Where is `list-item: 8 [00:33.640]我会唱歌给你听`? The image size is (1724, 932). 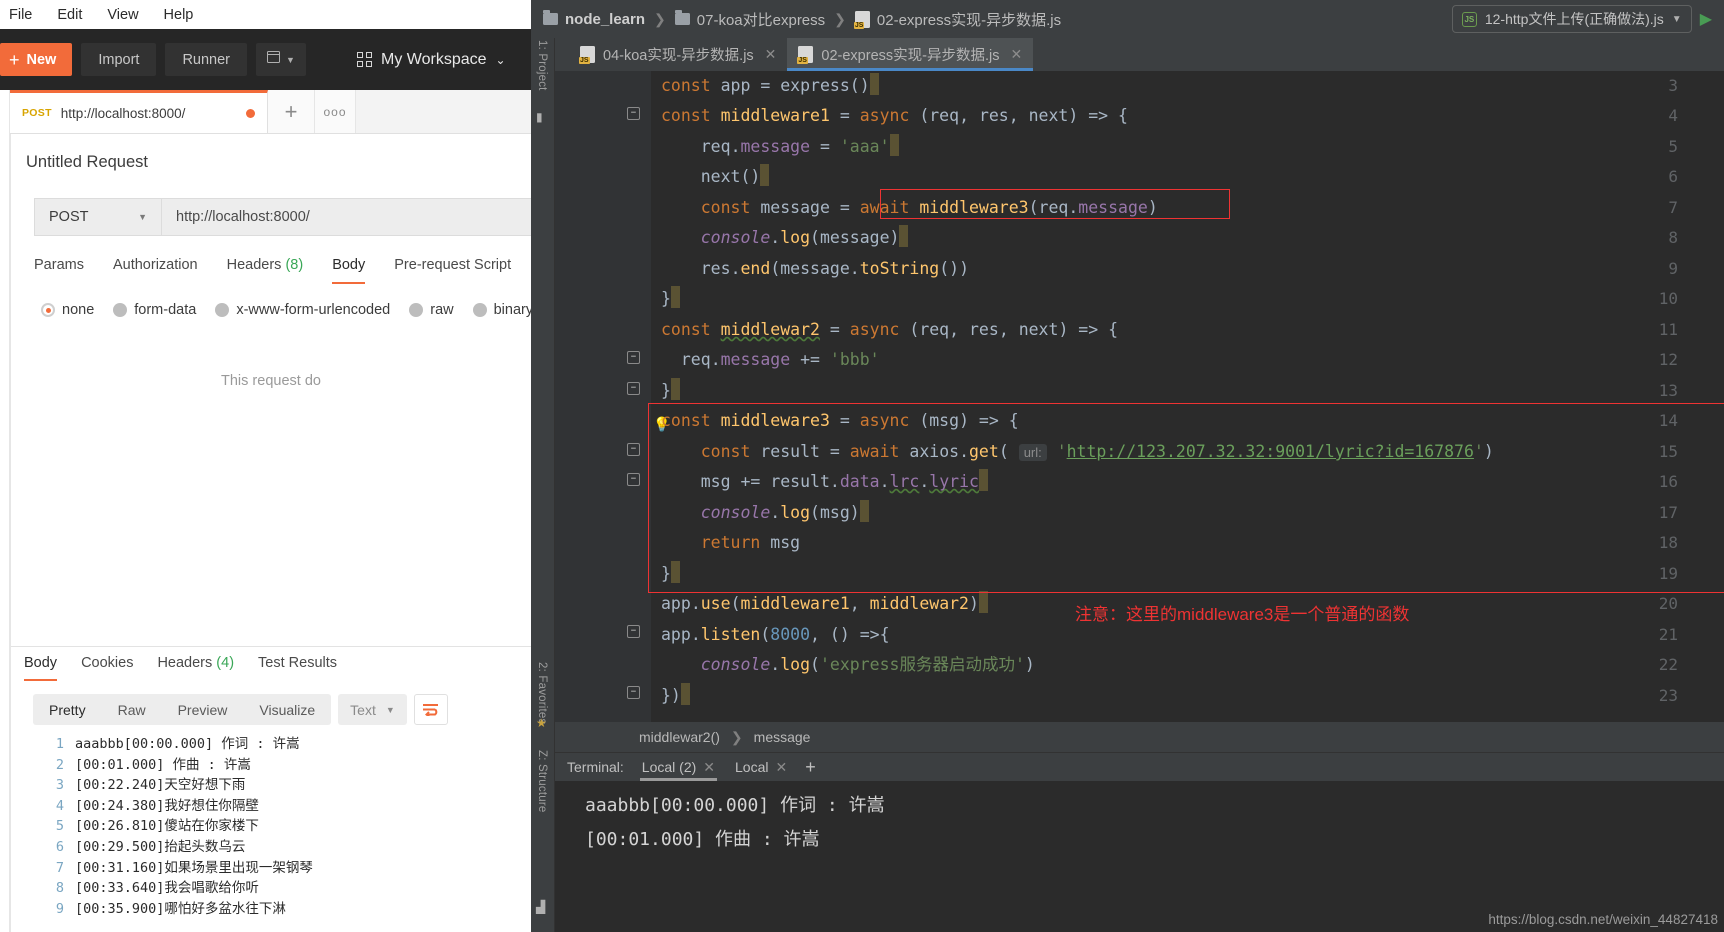 list-item: 8 [00:33.640]我会唱歌给你听 is located at coordinates (271, 888).